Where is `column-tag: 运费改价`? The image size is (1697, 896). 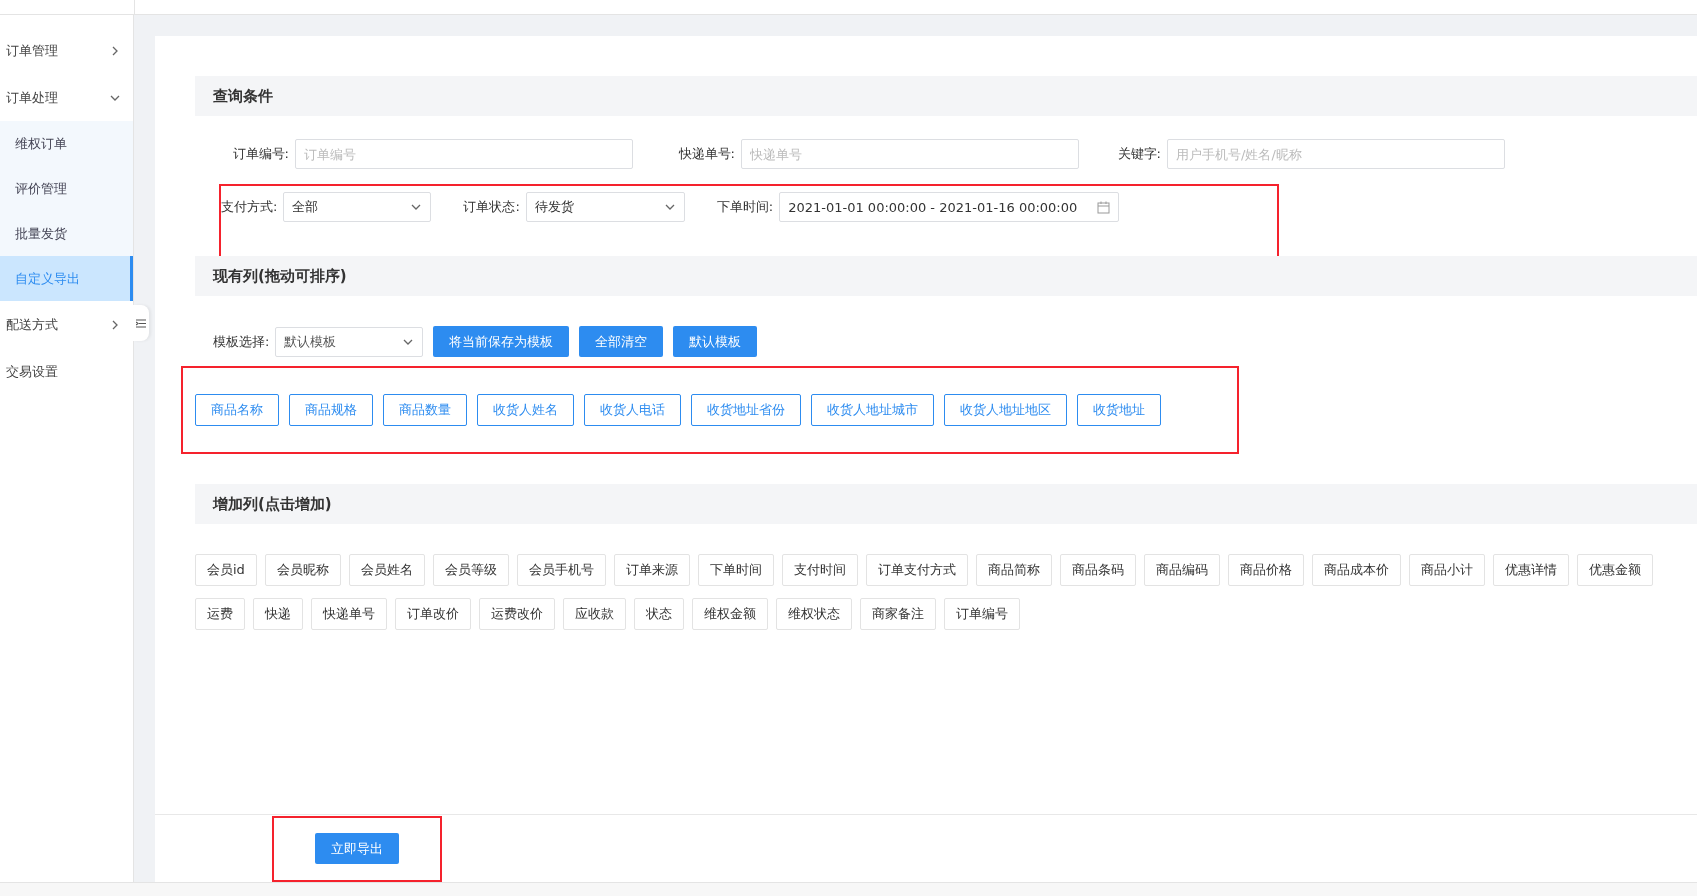
column-tag: 运费改价 is located at coordinates (517, 614).